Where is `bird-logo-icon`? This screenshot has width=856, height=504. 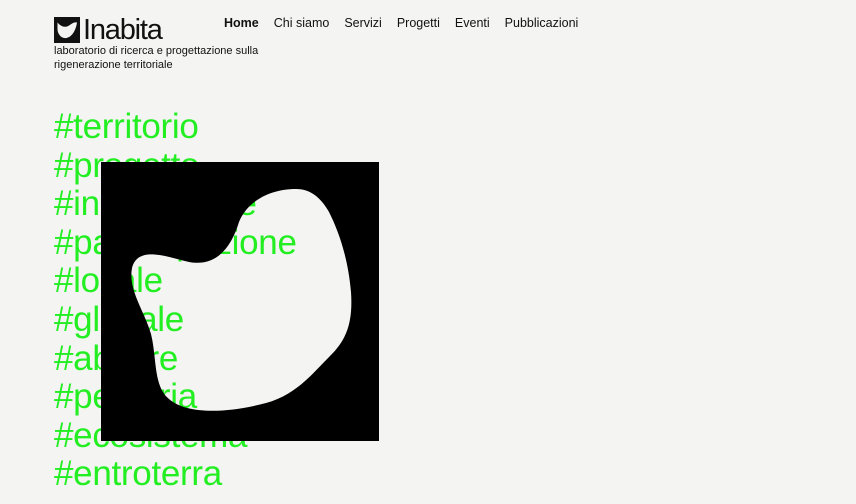 bird-logo-icon is located at coordinates (67, 30).